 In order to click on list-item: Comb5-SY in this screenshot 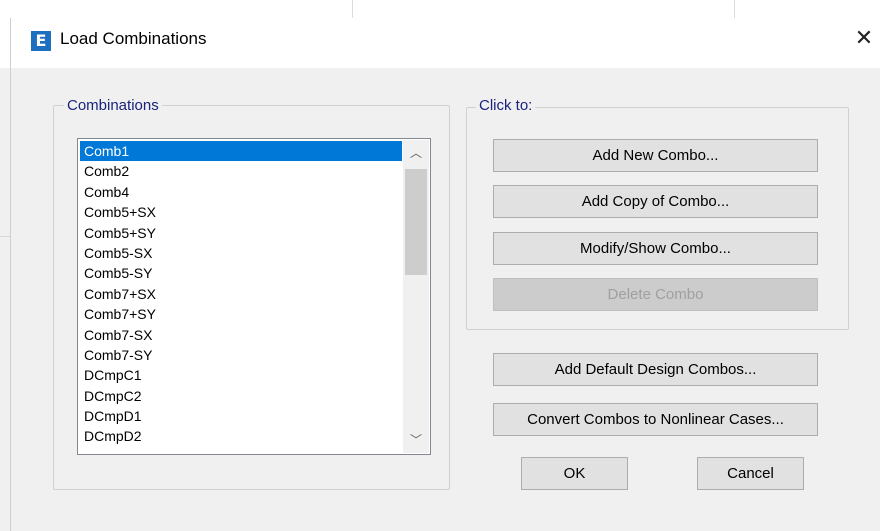, I will do `click(241, 273)`.